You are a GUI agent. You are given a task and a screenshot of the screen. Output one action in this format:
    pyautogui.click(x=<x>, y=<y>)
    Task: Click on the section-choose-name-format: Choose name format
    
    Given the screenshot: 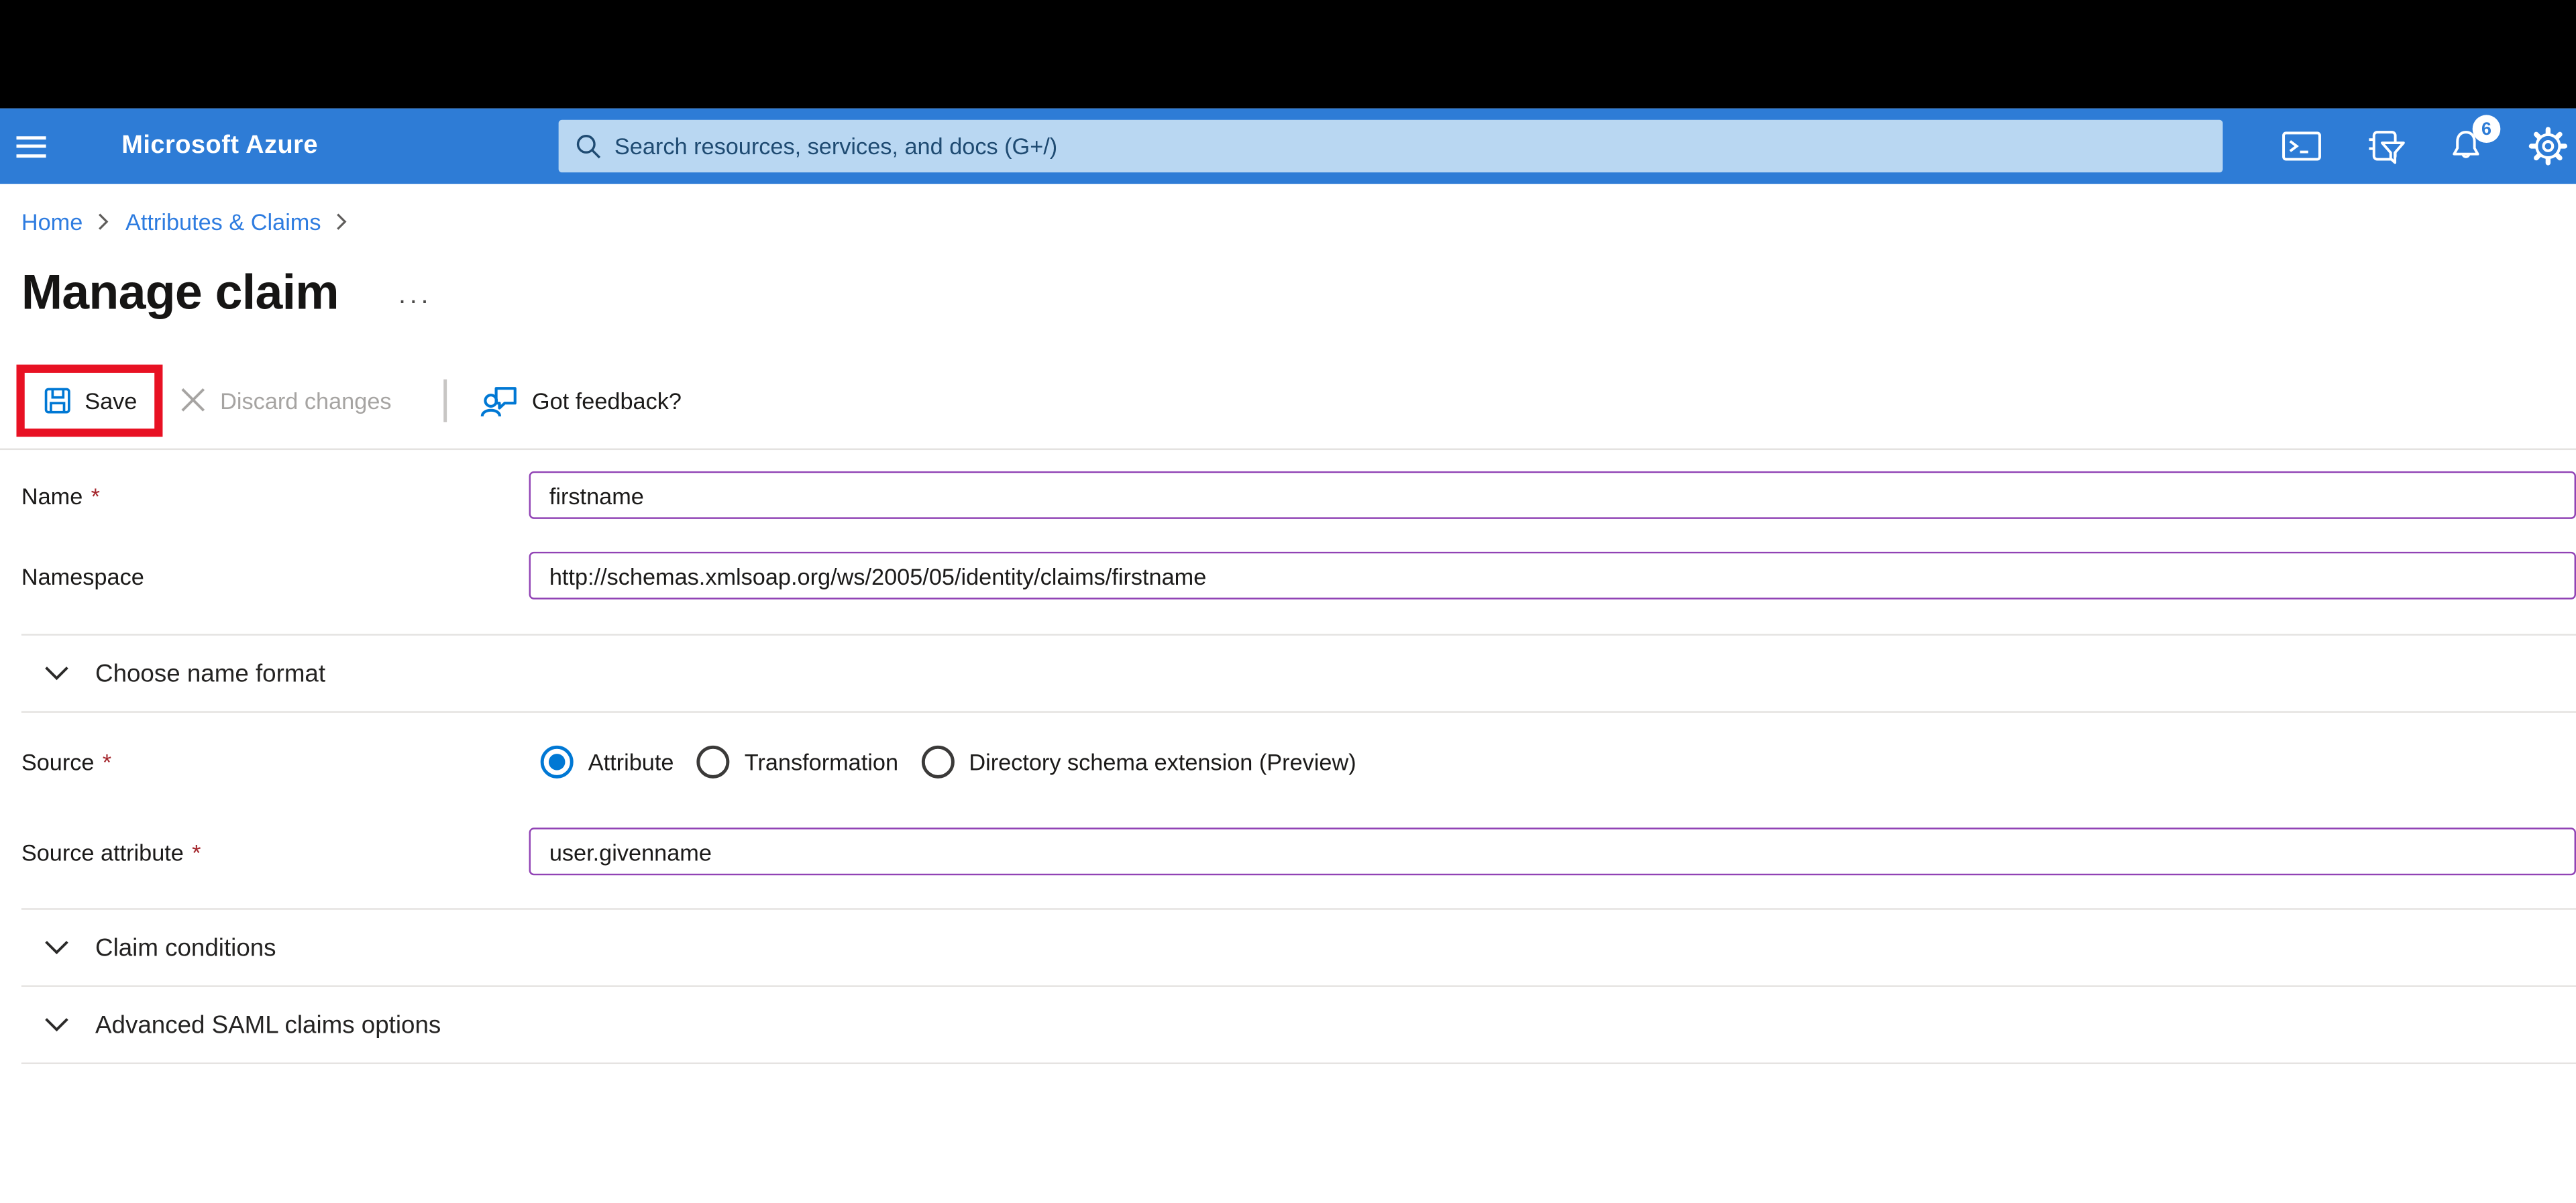 What is the action you would take?
    pyautogui.click(x=1288, y=673)
    